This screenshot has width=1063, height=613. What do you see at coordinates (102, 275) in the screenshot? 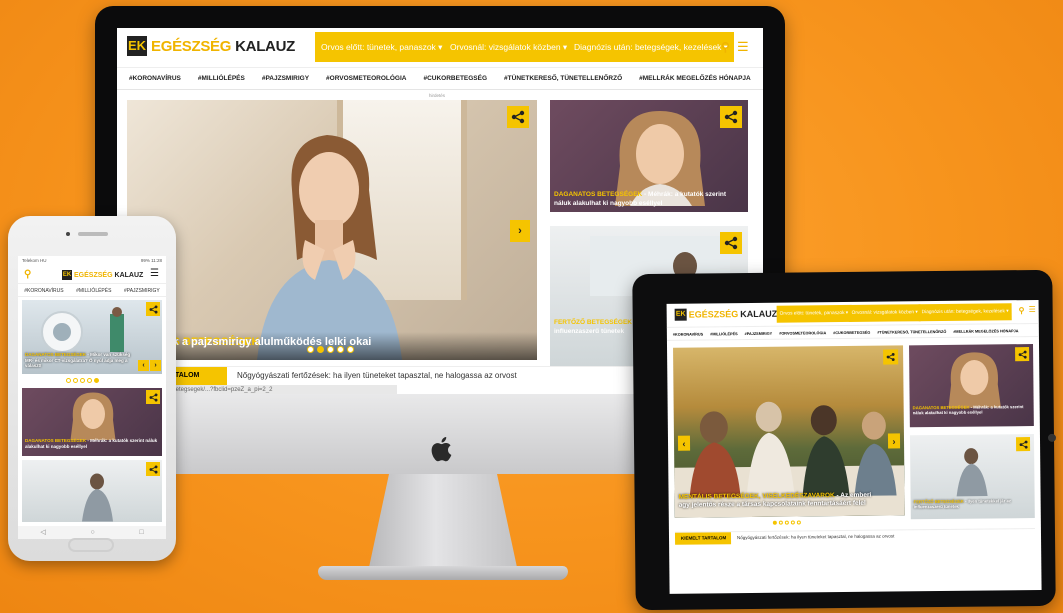
I see `phone-logo: EK EGÉSZSÉG KALAUZ` at bounding box center [102, 275].